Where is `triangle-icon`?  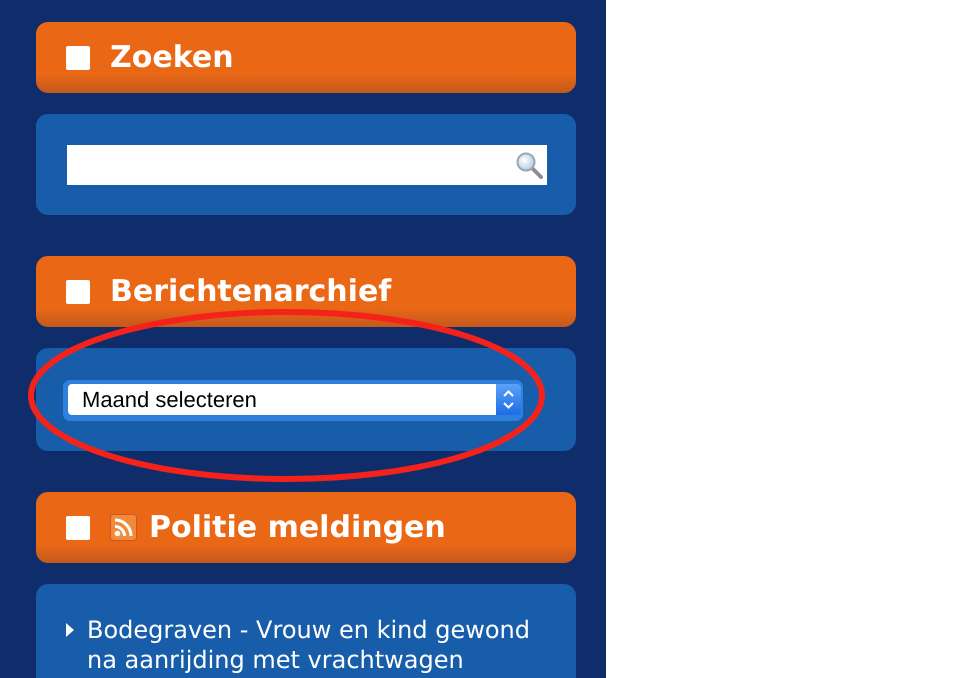
triangle-icon is located at coordinates (70, 630).